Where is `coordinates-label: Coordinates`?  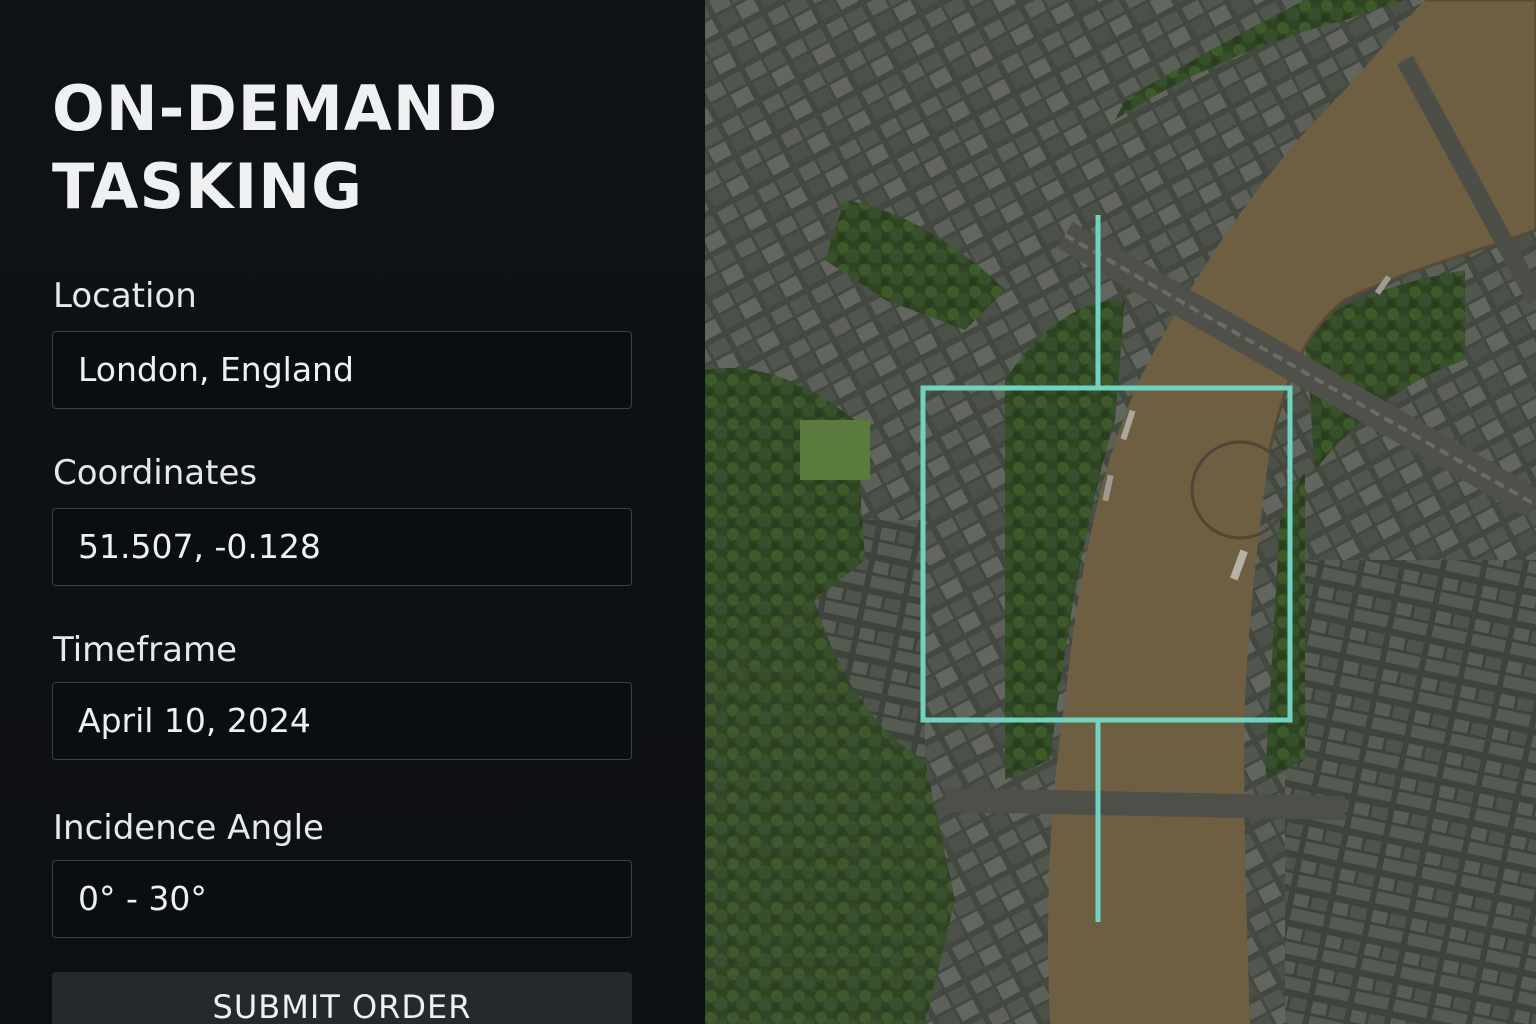
coordinates-label: Coordinates is located at coordinates (155, 473).